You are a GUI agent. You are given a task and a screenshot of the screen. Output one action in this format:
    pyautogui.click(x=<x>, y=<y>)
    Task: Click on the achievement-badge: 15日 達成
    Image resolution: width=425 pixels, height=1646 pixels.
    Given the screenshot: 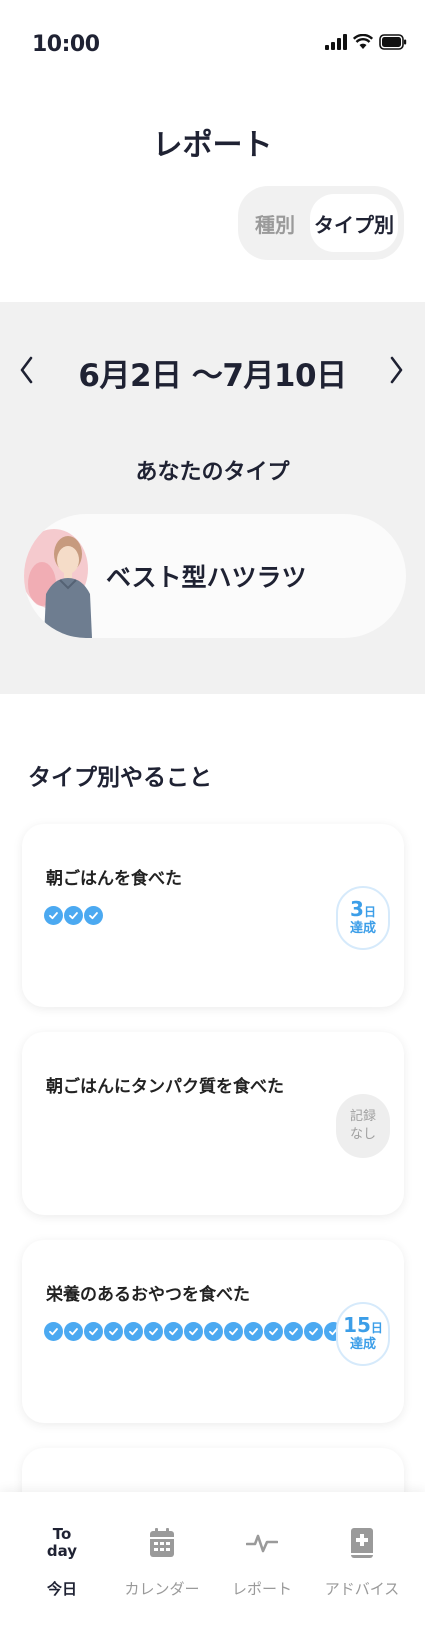 What is the action you would take?
    pyautogui.click(x=363, y=1334)
    